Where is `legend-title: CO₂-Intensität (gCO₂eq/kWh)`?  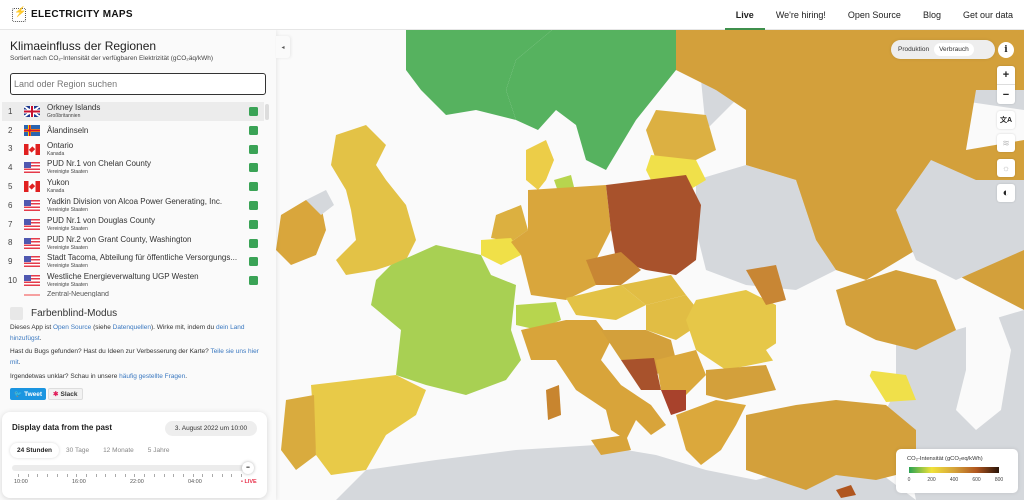 legend-title: CO₂-Intensität (gCO₂eq/kWh) is located at coordinates (945, 459).